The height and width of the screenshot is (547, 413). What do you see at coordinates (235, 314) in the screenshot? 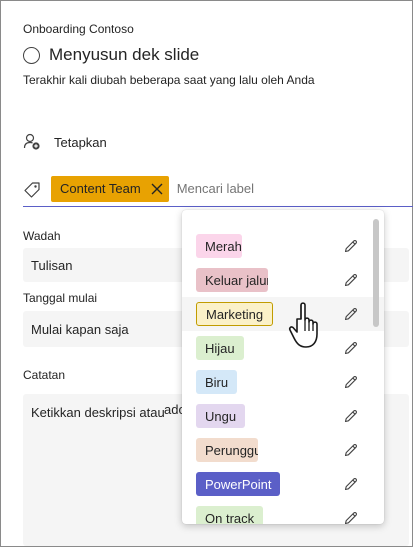
I see `label-option-name: Marketing` at bounding box center [235, 314].